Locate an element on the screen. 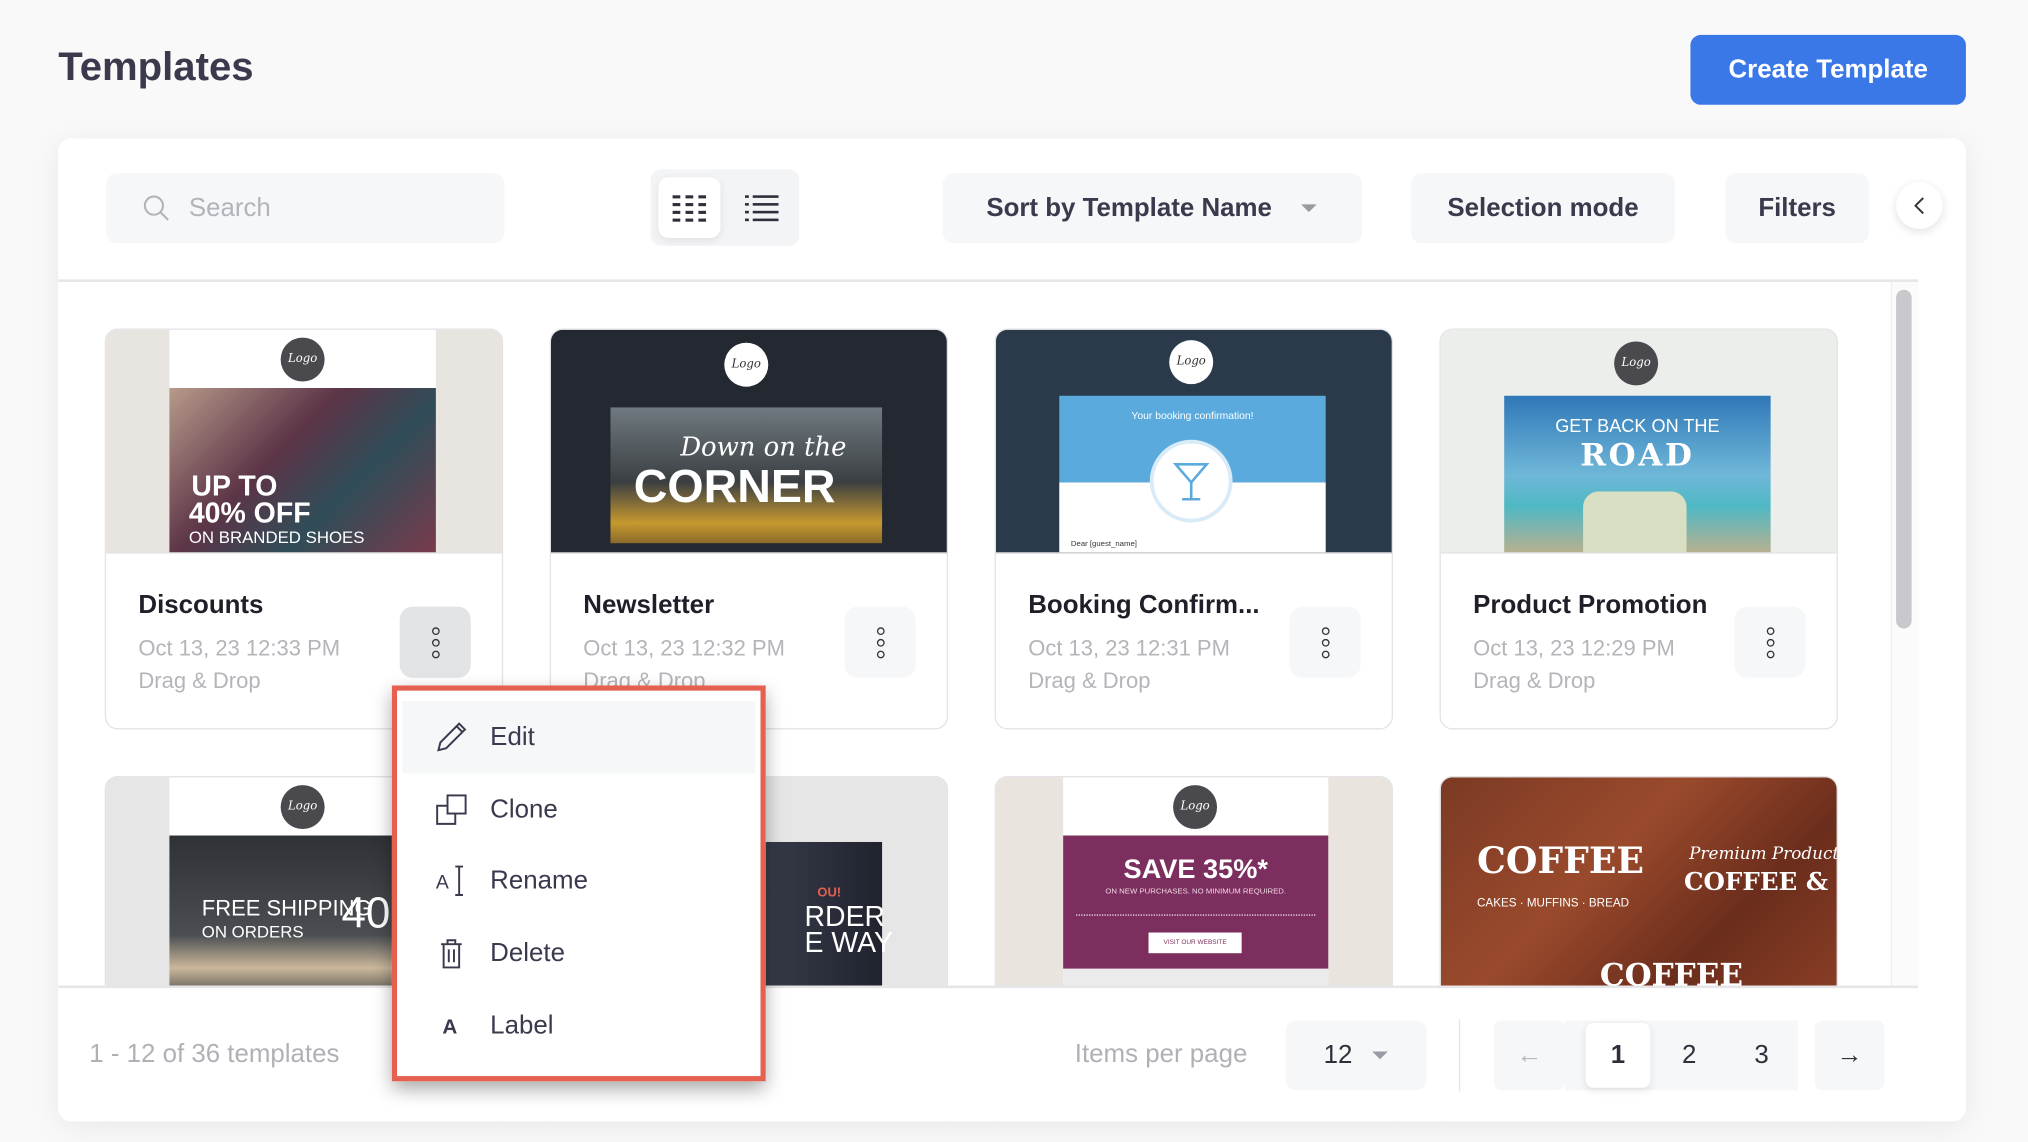 The image size is (2028, 1142). menu-item-rename: A Rename is located at coordinates (578, 881).